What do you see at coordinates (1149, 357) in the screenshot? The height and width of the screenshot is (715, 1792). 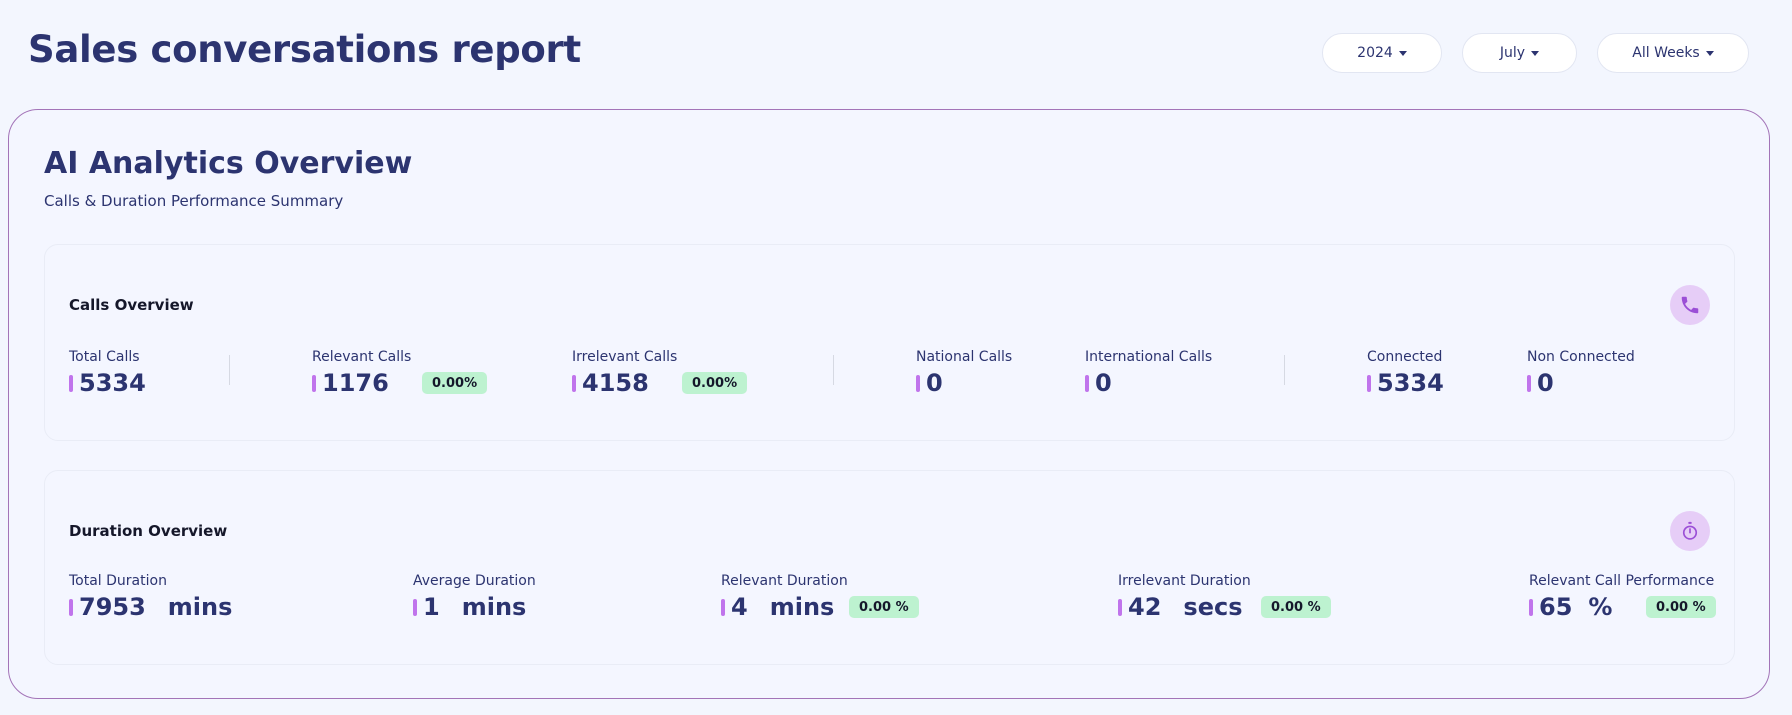 I see `metric-label: International Calls` at bounding box center [1149, 357].